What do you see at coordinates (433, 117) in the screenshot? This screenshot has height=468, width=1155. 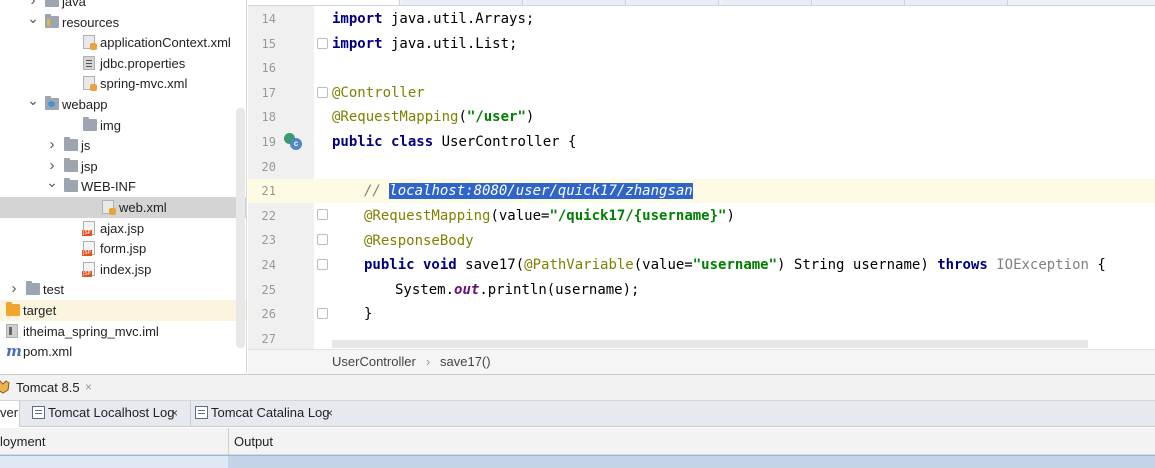 I see `code-line-18: @RequestMapping("/user")` at bounding box center [433, 117].